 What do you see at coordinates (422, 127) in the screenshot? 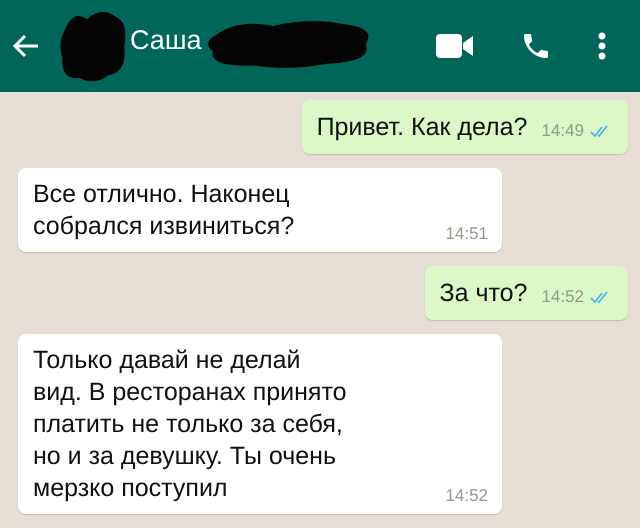
I see `message-text: Привет. Как дела?` at bounding box center [422, 127].